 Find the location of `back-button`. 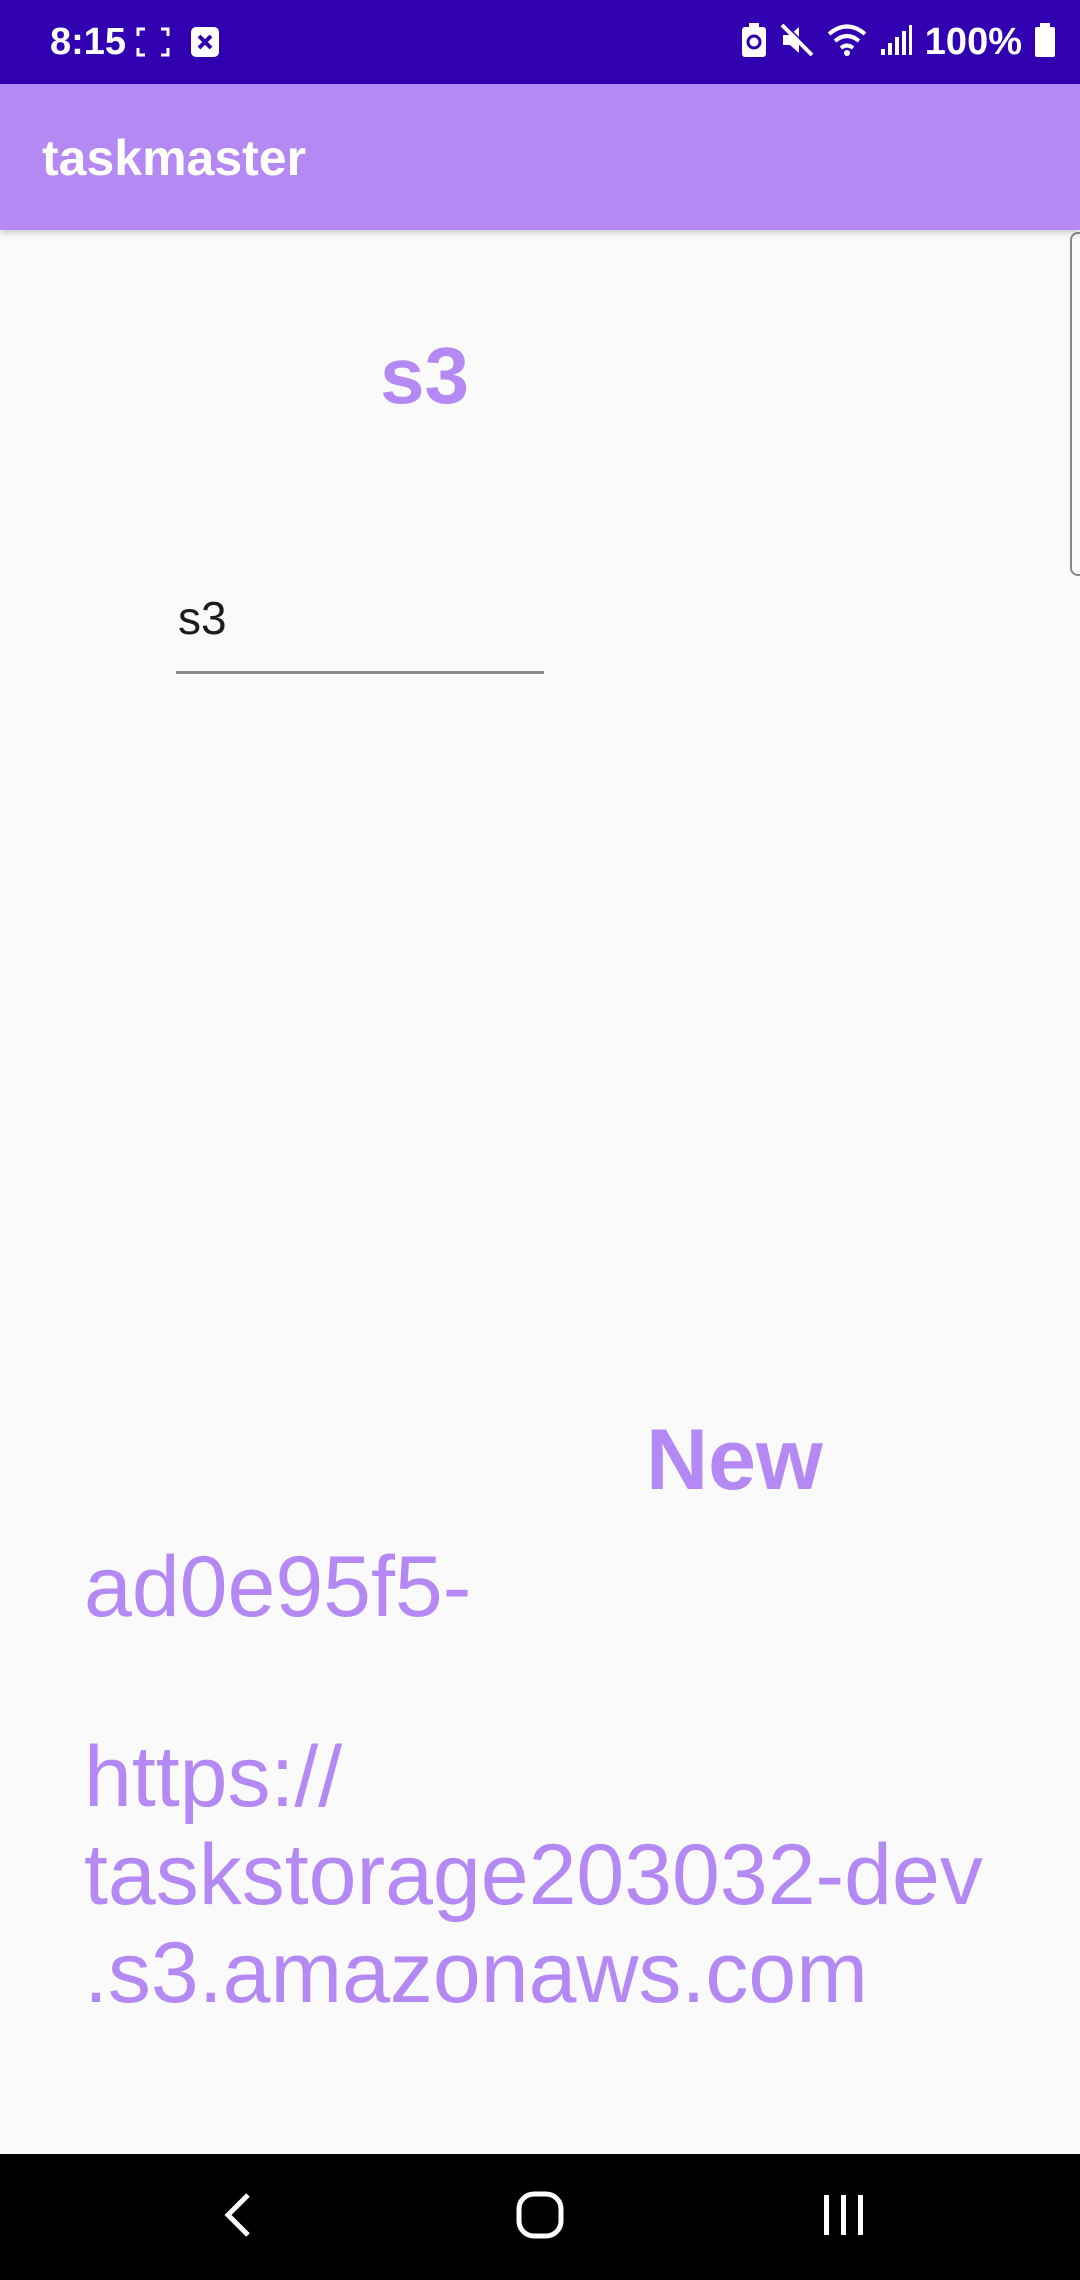

back-button is located at coordinates (238, 2217).